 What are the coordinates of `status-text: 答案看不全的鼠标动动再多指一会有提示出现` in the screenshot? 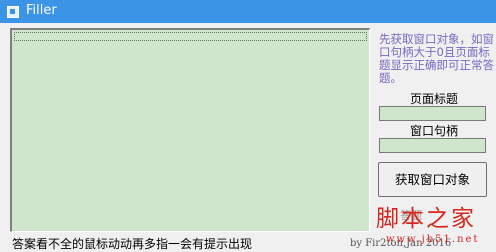 It's located at (132, 244).